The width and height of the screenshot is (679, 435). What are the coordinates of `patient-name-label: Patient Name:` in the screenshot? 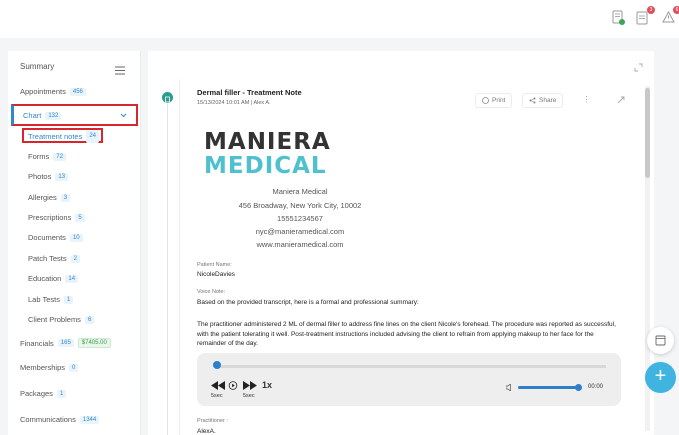 It's located at (214, 265).